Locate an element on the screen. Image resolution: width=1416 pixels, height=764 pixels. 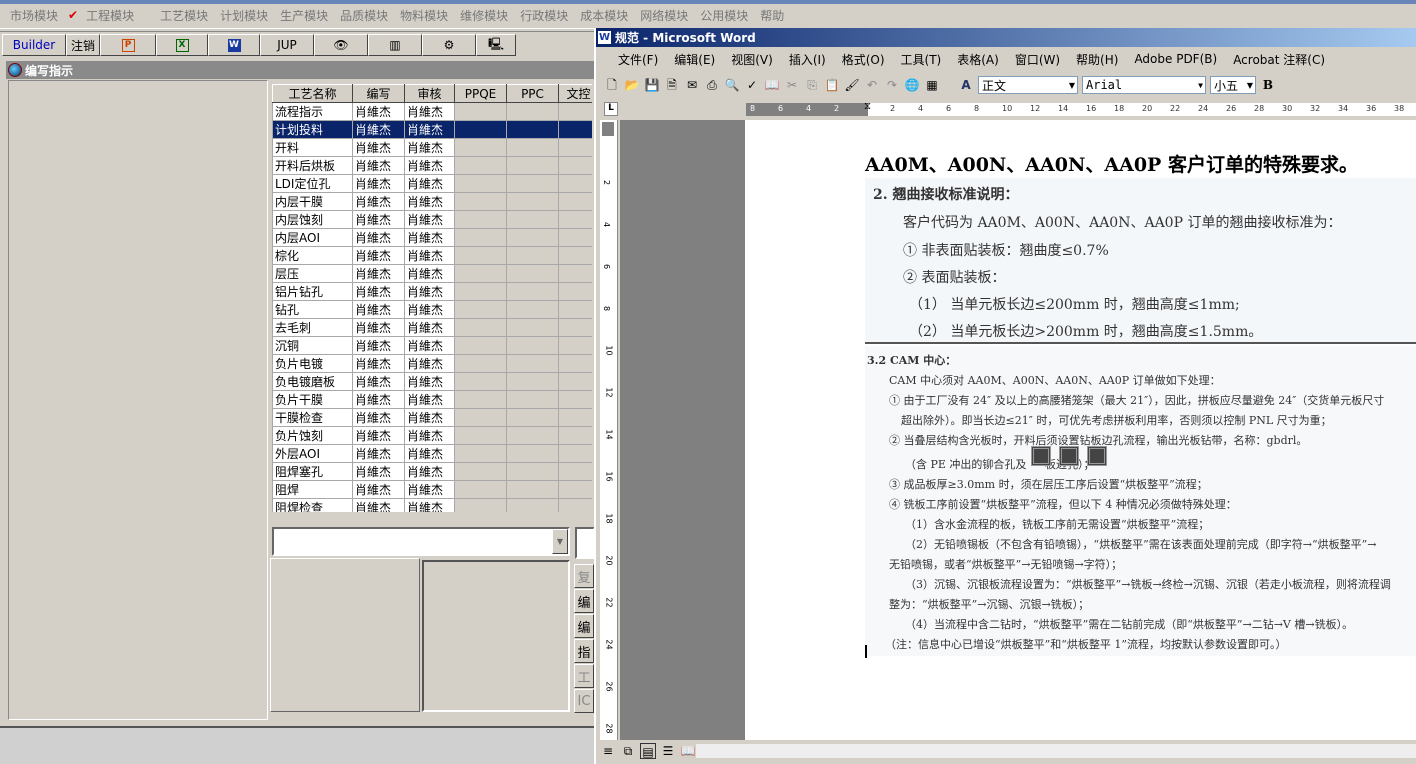
side-button: 编 is located at coordinates (584, 626).